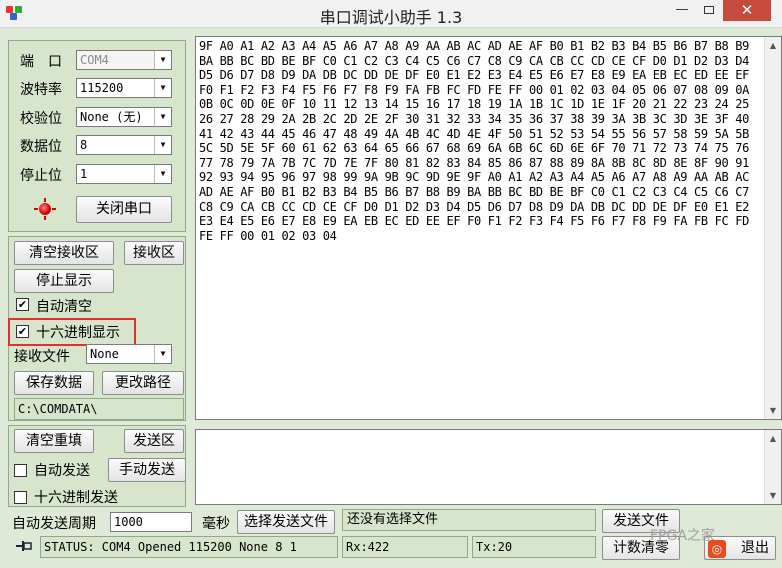 The width and height of the screenshot is (782, 568). What do you see at coordinates (22, 304) in the screenshot?
I see `auto-clear-checkbox: ✔` at bounding box center [22, 304].